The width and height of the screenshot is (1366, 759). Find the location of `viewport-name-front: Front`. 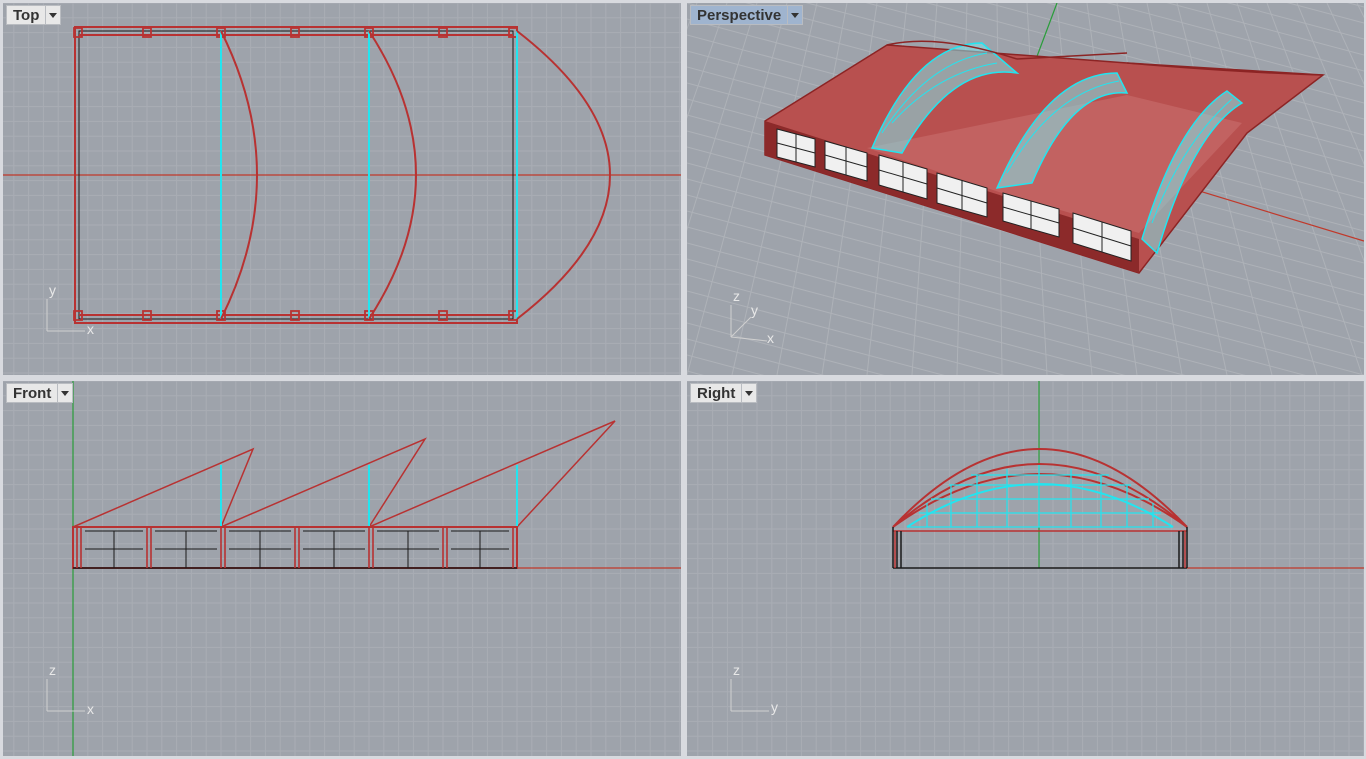

viewport-name-front: Front is located at coordinates (32, 393).